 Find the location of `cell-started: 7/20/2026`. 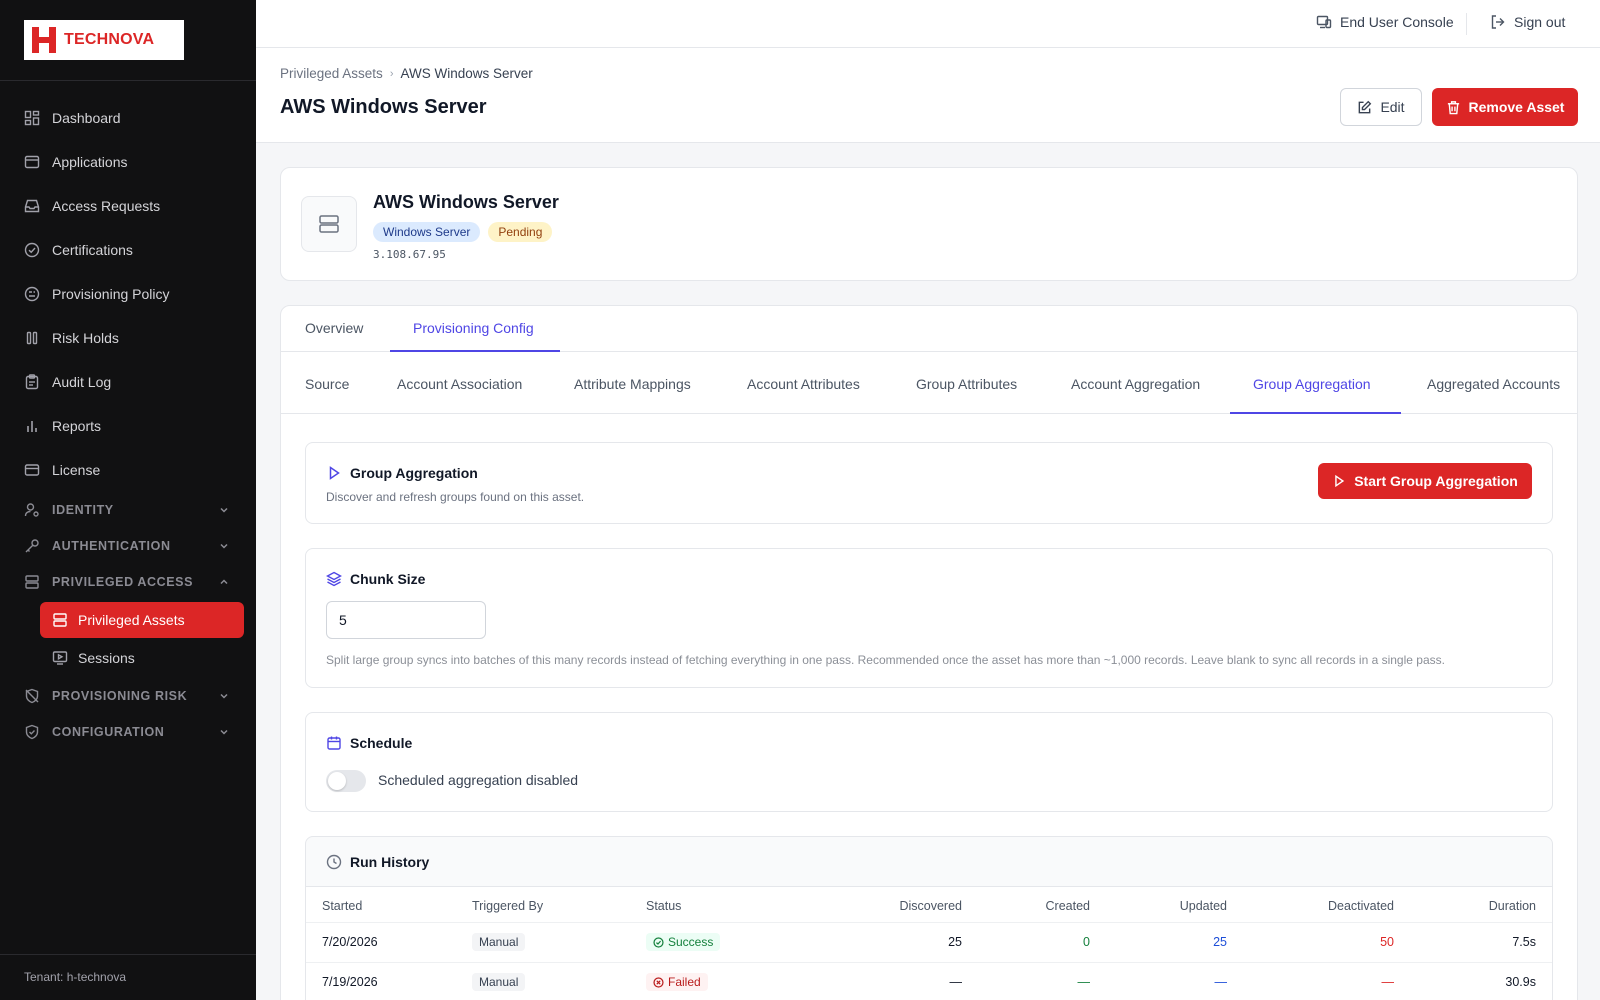

cell-started: 7/20/2026 is located at coordinates (350, 942).